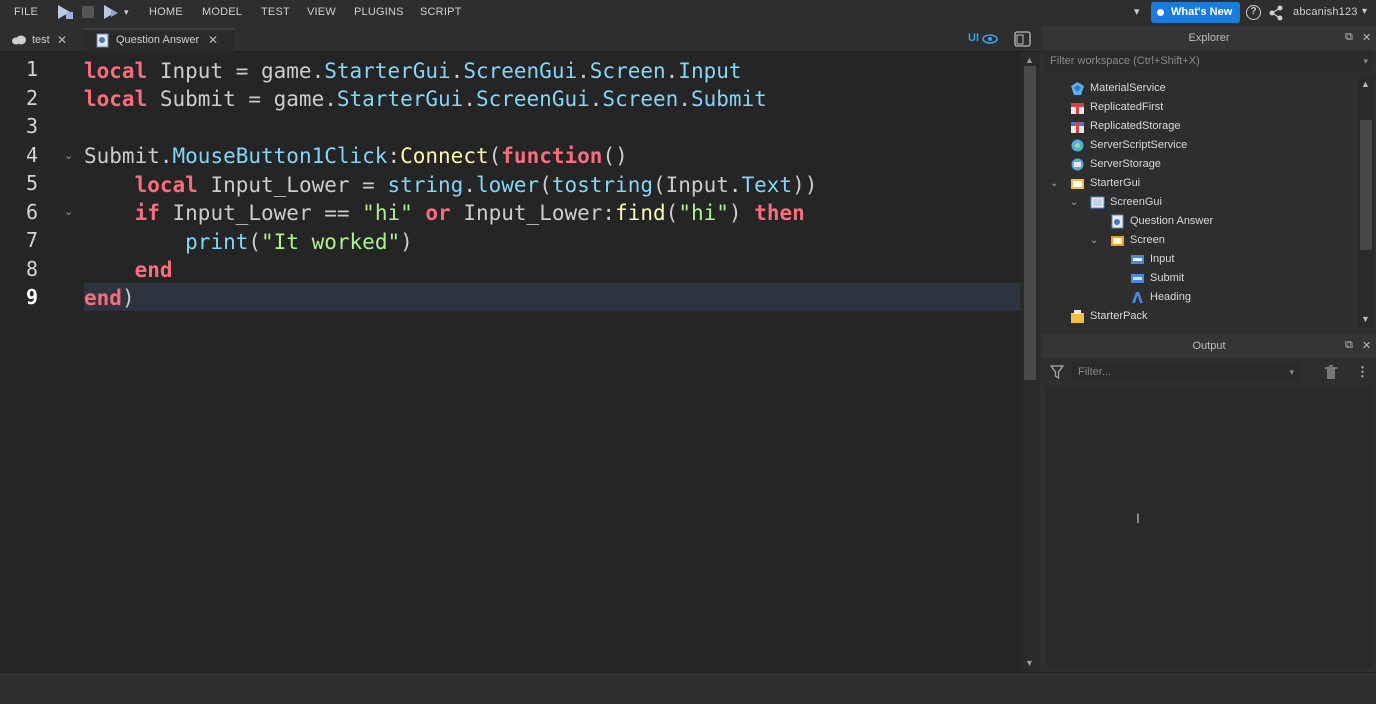  Describe the element at coordinates (1023, 39) in the screenshot. I see `device-icon` at that location.